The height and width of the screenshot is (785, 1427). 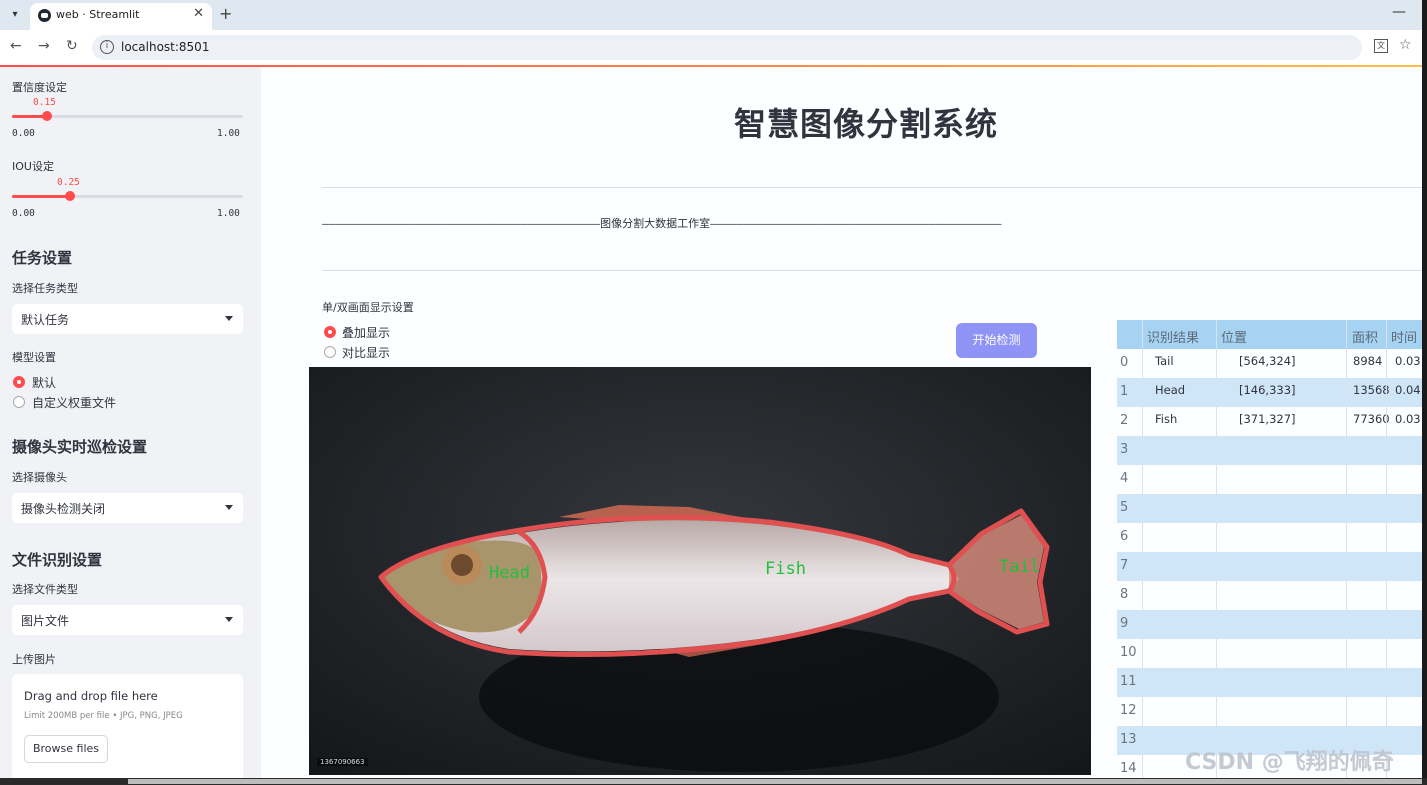 What do you see at coordinates (1267, 361) in the screenshot?
I see `cell-position: [564,324]` at bounding box center [1267, 361].